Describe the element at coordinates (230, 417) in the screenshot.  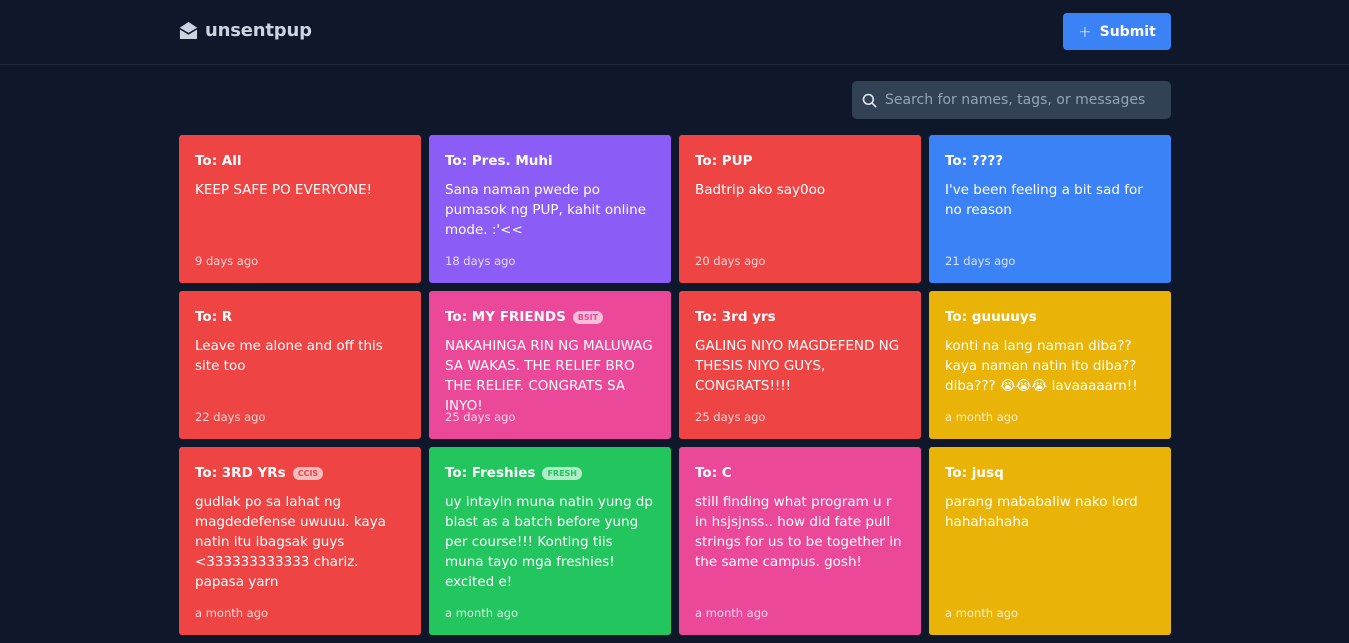
I see `card-timestamp: 22 days ago` at that location.